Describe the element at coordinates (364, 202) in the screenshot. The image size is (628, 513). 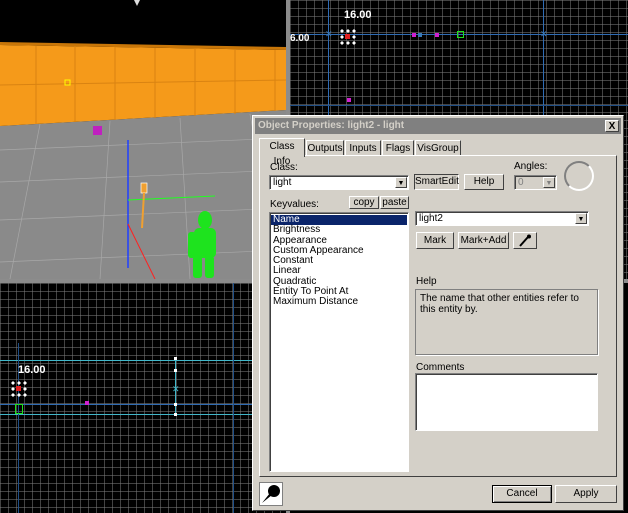
I see `copy-button: copy` at that location.